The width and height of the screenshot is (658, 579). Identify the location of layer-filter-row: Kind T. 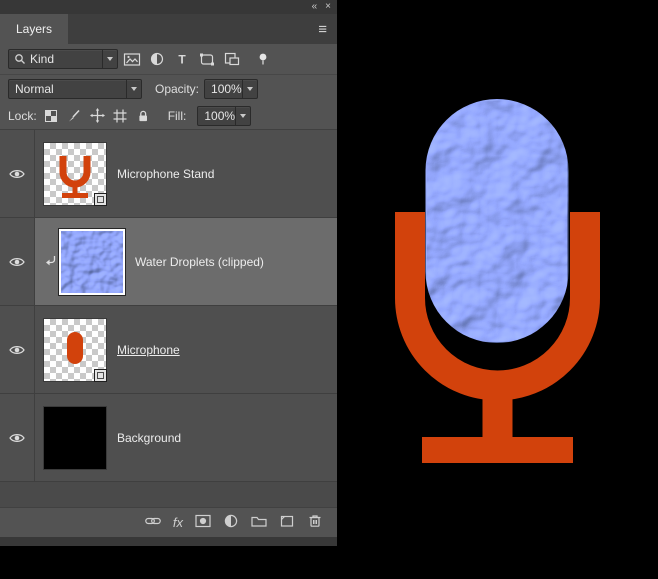
(168, 59).